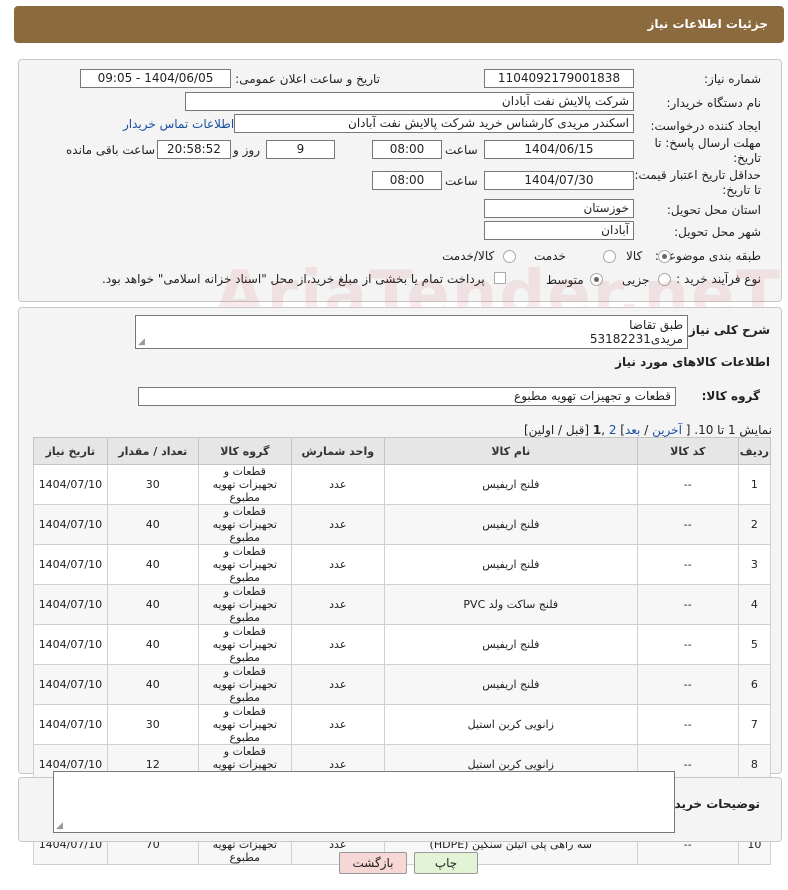  Describe the element at coordinates (687, 451) in the screenshot. I see `col-code: کد کالا` at that location.